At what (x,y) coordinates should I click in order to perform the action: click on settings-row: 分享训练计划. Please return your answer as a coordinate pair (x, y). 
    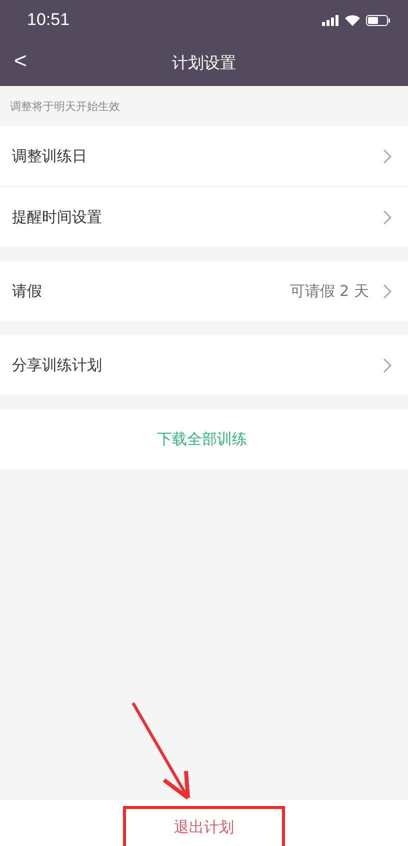
    Looking at the image, I should click on (204, 365).